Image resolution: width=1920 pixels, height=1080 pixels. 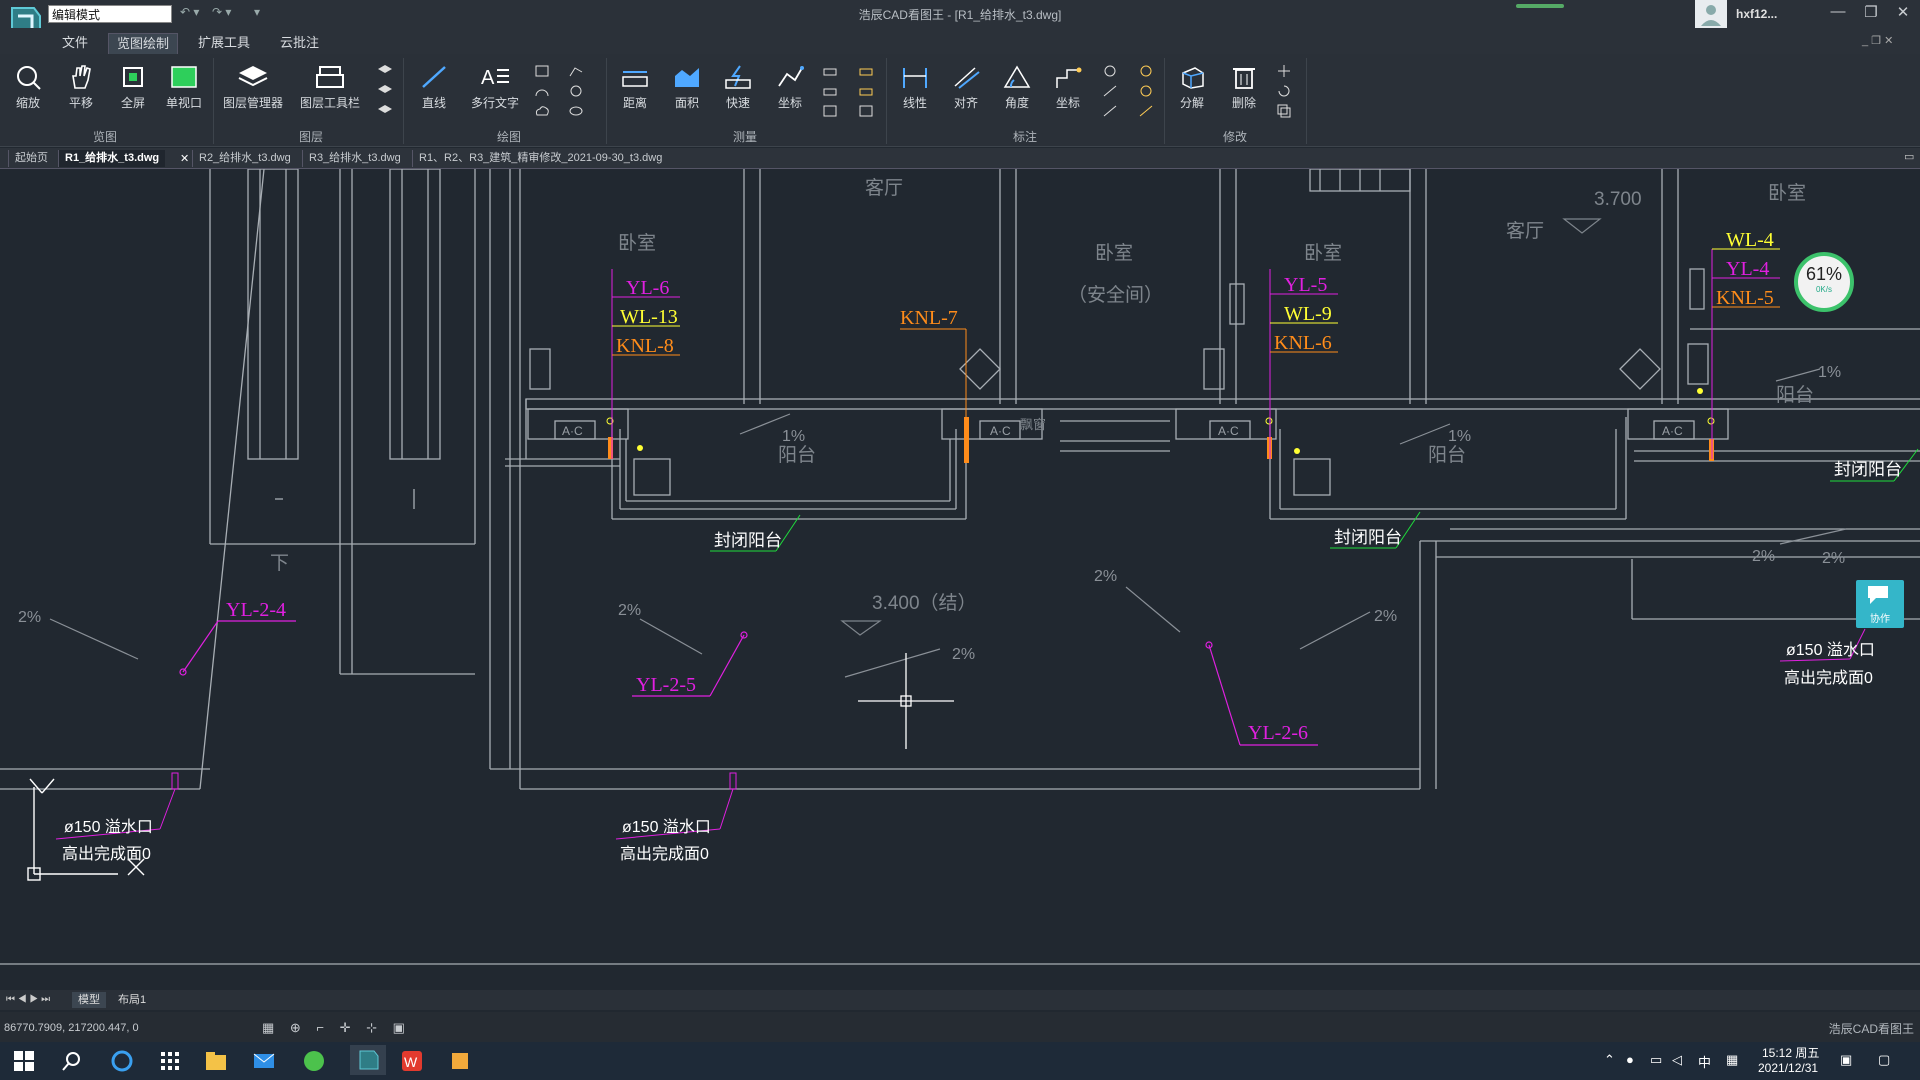 I want to click on ime-indicator: 中, so click(x=1704, y=1061).